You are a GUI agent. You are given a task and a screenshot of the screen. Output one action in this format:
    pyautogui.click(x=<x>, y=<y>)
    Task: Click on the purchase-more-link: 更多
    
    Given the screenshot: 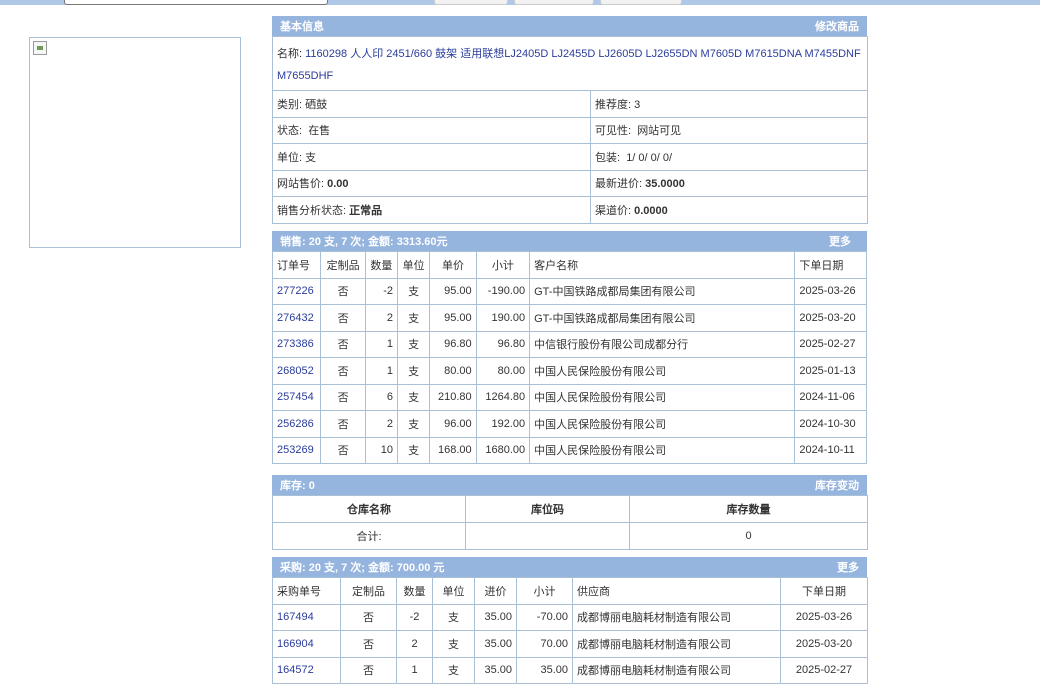 What is the action you would take?
    pyautogui.click(x=848, y=567)
    